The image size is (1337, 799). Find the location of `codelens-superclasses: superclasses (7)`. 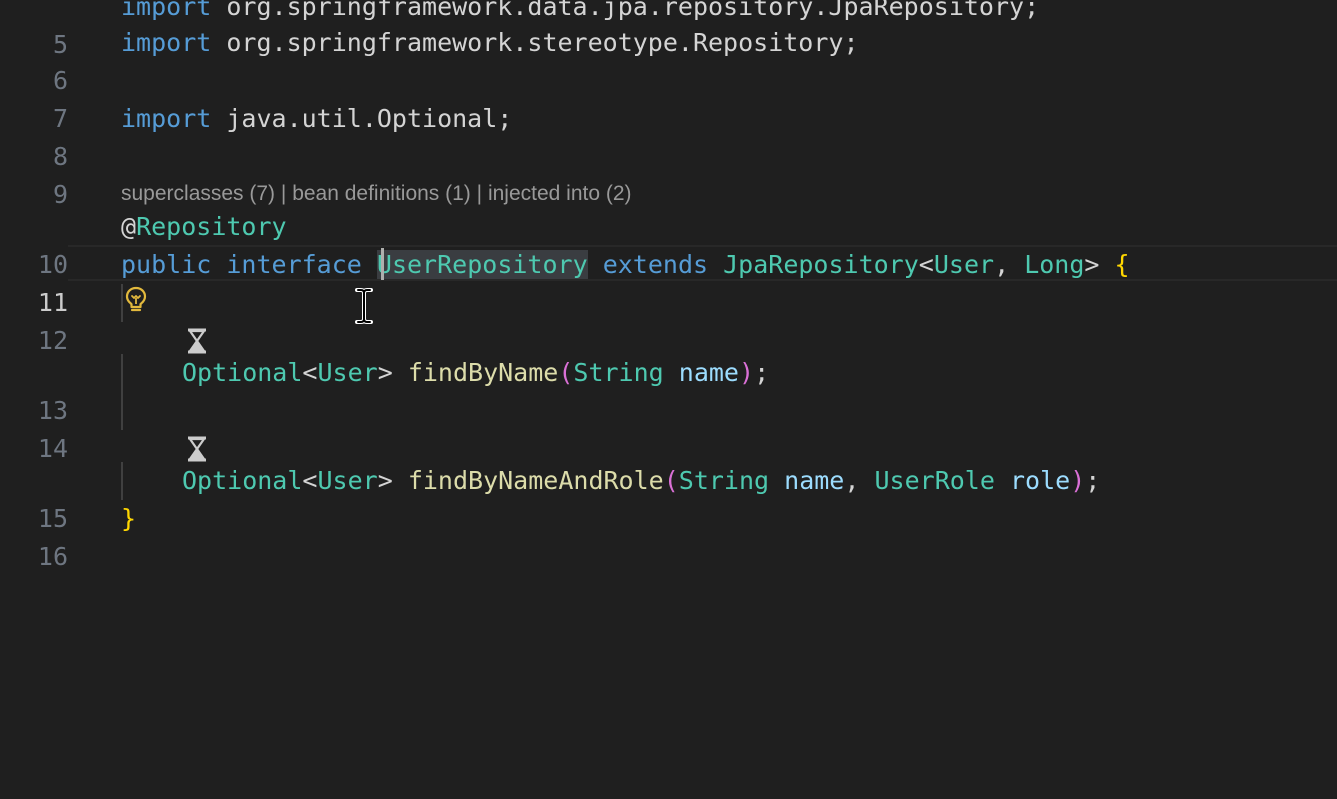

codelens-superclasses: superclasses (7) is located at coordinates (198, 193).